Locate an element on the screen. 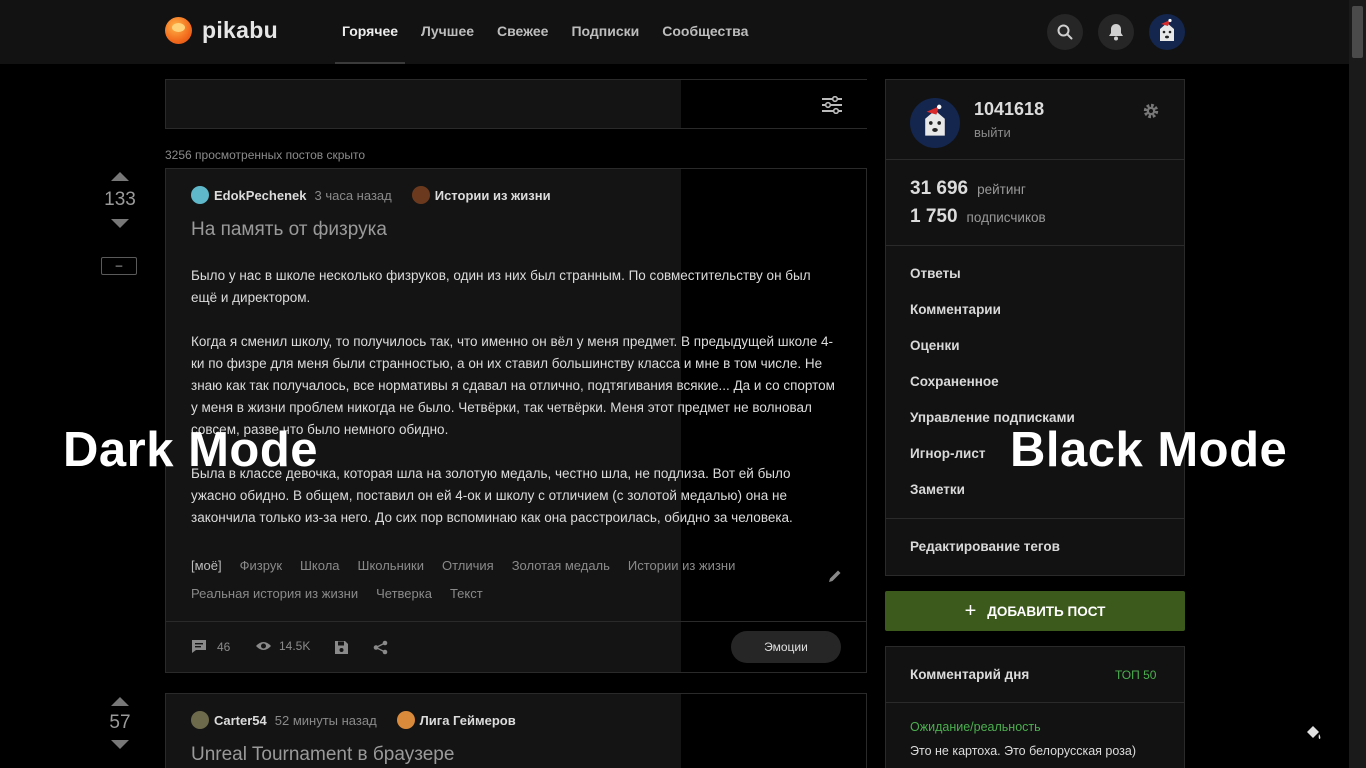  tab-hot: Горячее is located at coordinates (370, 32).